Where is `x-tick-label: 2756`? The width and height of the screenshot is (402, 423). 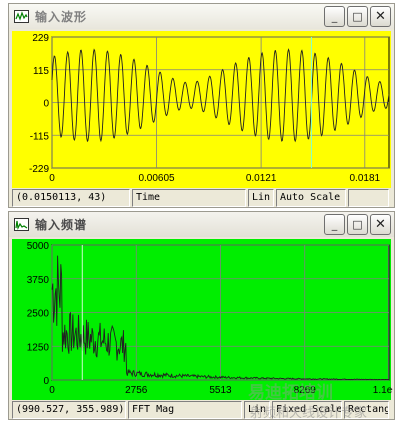 x-tick-label: 2756 is located at coordinates (136, 390).